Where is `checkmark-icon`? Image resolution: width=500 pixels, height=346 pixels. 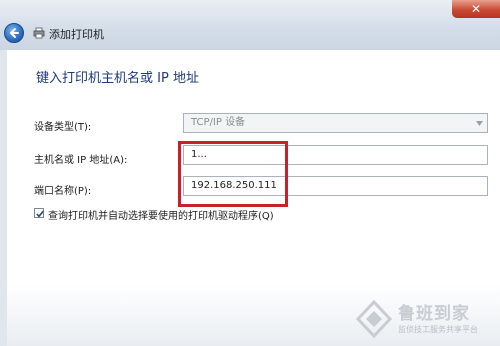
checkmark-icon is located at coordinates (40, 214).